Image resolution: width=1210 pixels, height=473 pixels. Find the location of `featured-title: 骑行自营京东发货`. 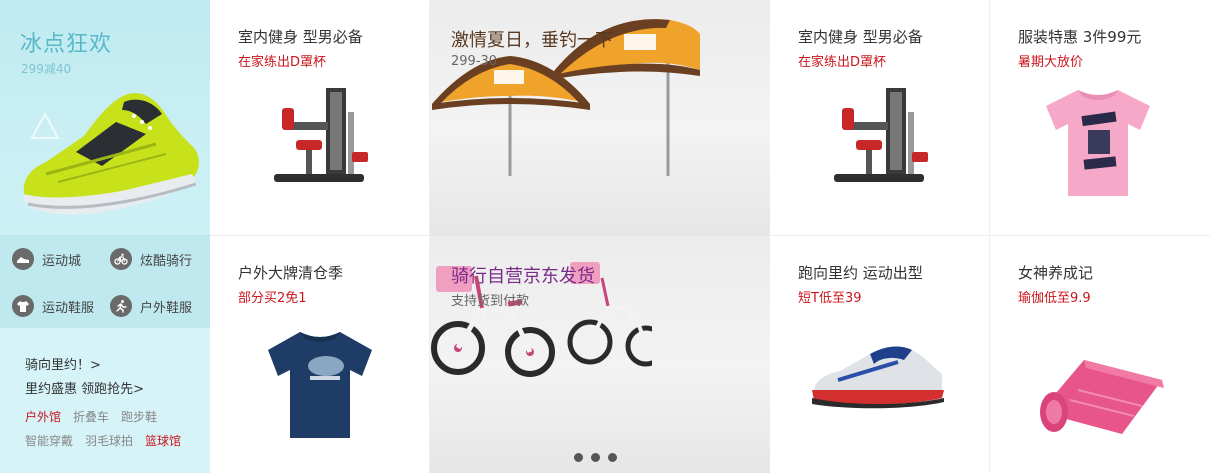

featured-title: 骑行自营京东发货 is located at coordinates (523, 276).